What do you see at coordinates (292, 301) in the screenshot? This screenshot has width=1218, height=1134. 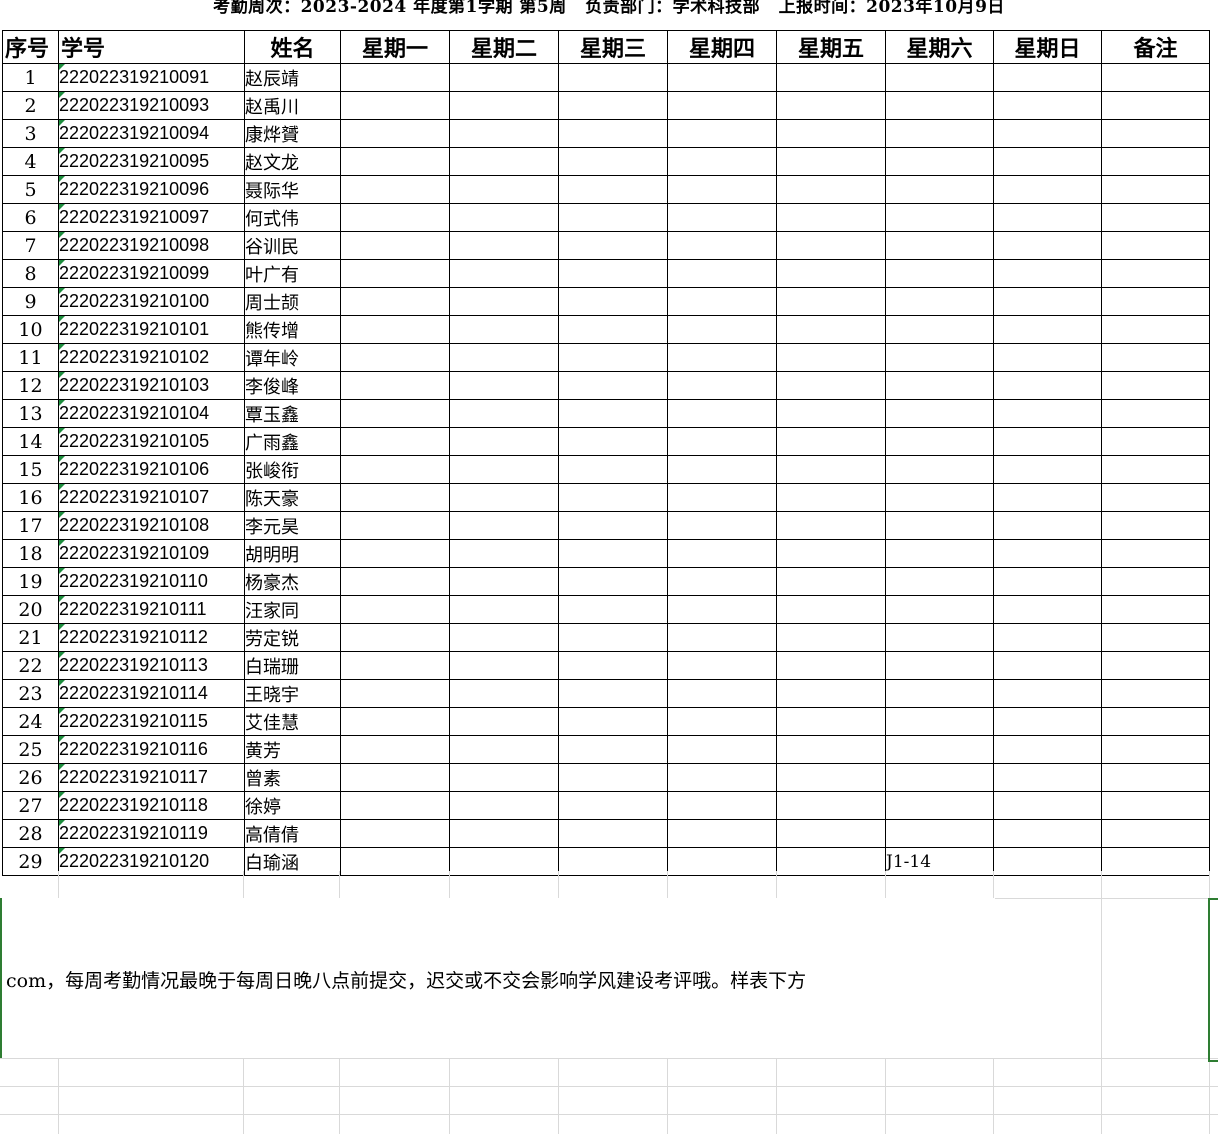 I see `student-name-cell: 周士颉` at bounding box center [292, 301].